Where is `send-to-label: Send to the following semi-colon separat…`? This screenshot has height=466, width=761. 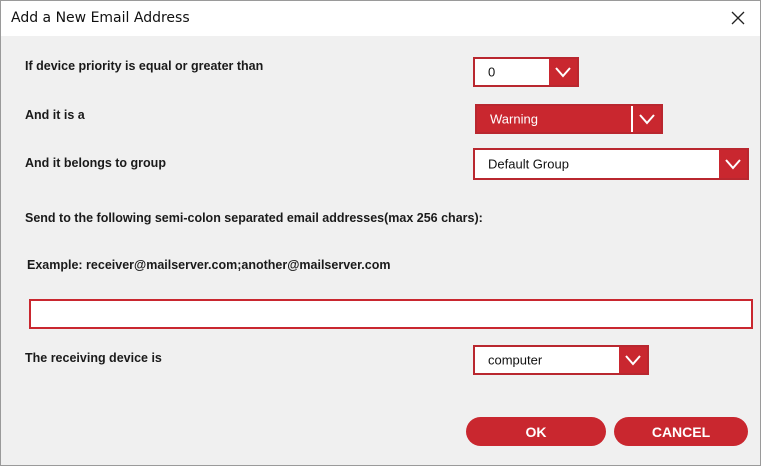 send-to-label: Send to the following semi-colon separat… is located at coordinates (254, 218).